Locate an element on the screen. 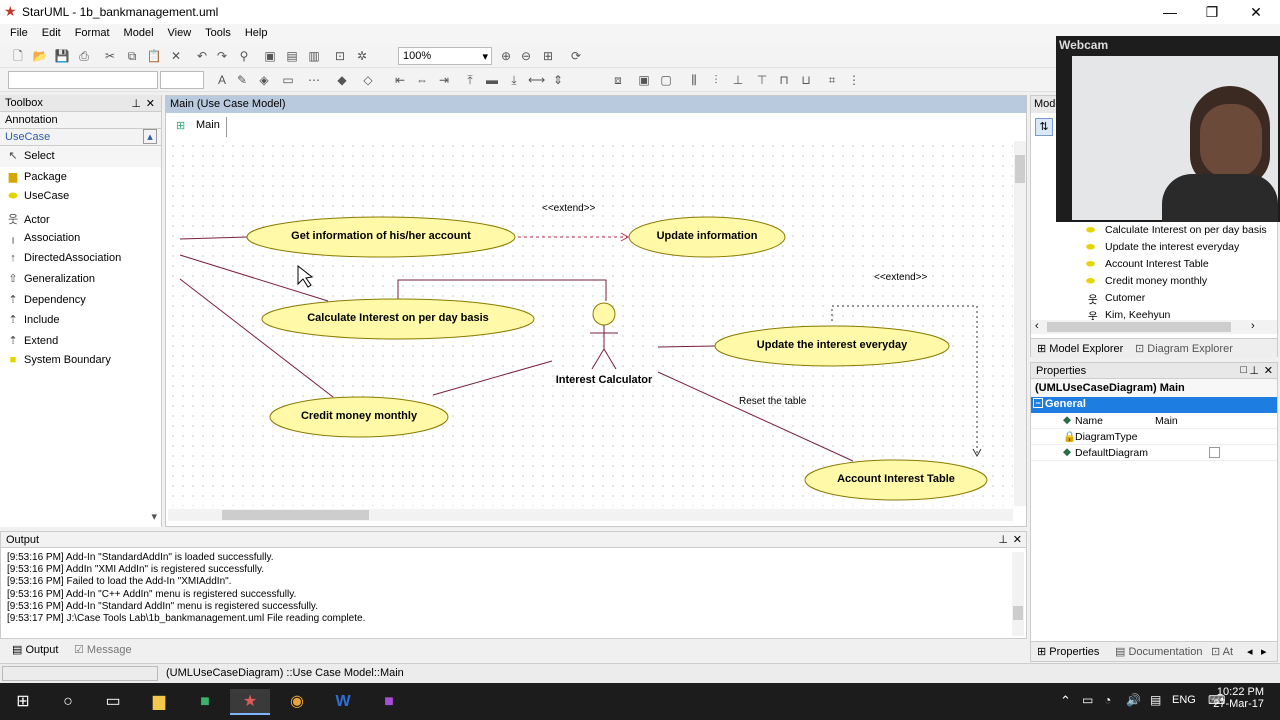 This screenshot has width=1280, height=720. float-icon: □ is located at coordinates (1243, 370).